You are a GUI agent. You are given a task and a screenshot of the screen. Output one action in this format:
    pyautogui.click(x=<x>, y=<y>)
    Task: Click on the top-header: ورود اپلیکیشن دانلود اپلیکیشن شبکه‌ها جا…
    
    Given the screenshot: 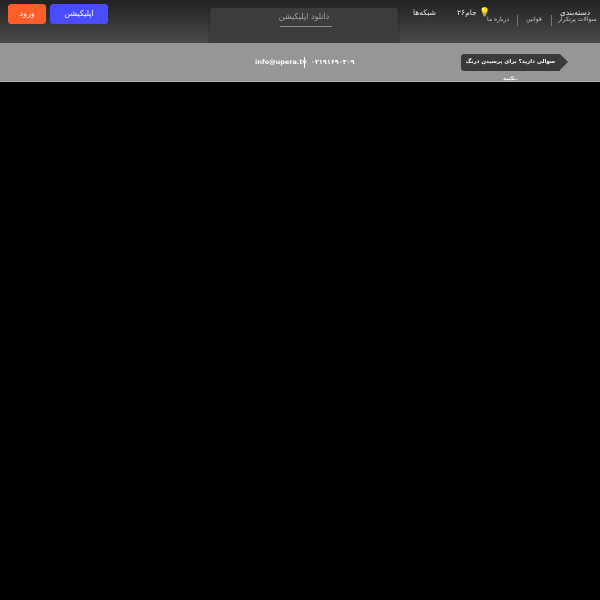 What is the action you would take?
    pyautogui.click(x=300, y=22)
    